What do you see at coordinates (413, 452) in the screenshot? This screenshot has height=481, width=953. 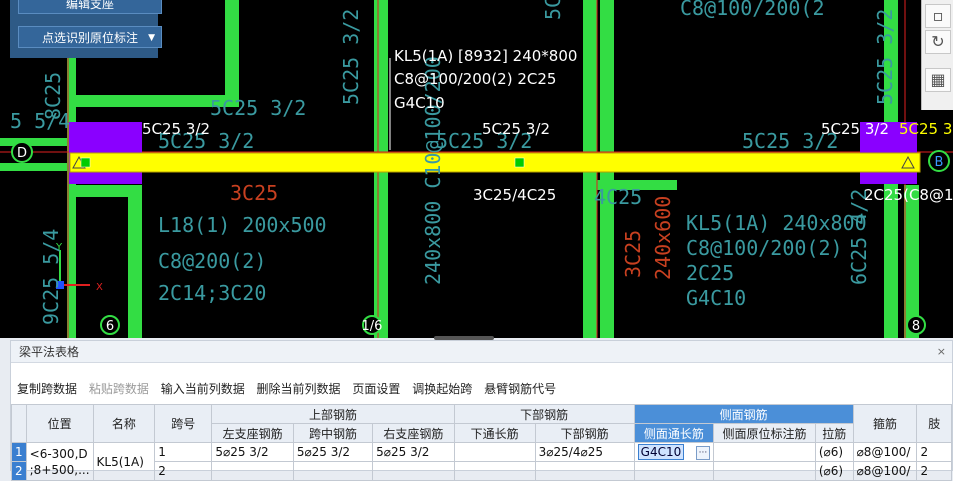 I see `cell-right-support: 5⌀25 3/2` at bounding box center [413, 452].